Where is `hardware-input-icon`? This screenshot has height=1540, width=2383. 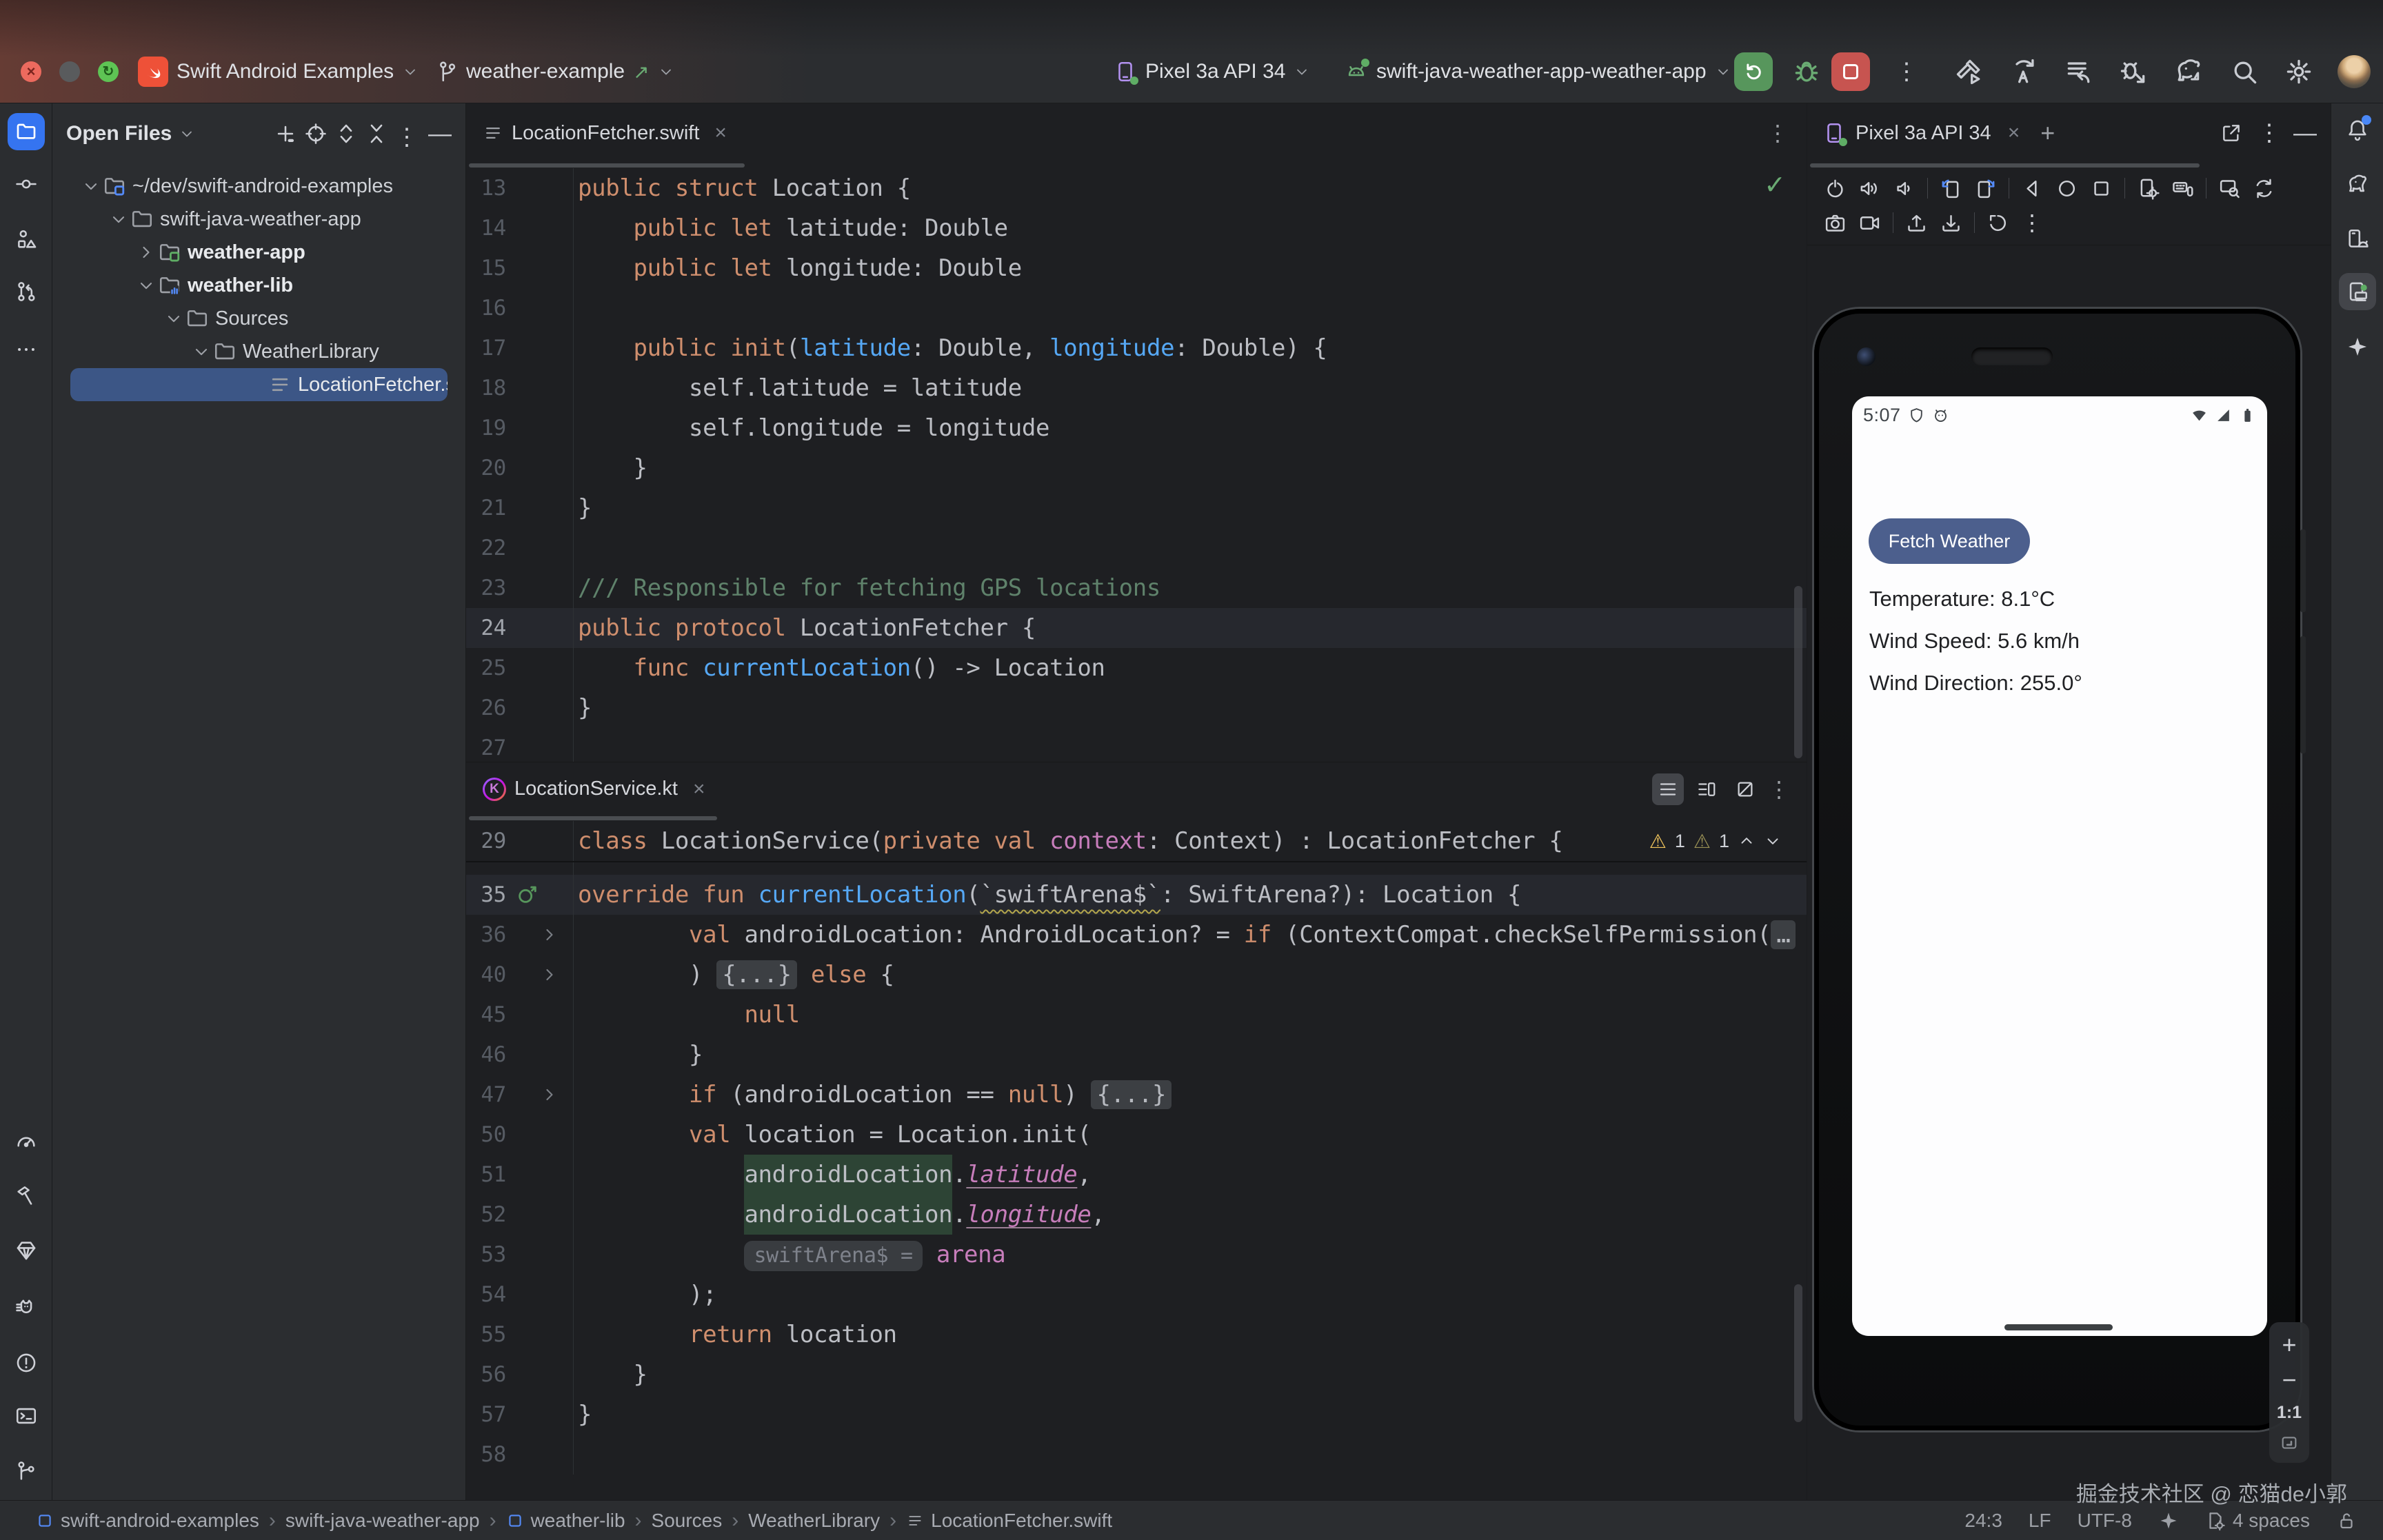 hardware-input-icon is located at coordinates (2182, 189).